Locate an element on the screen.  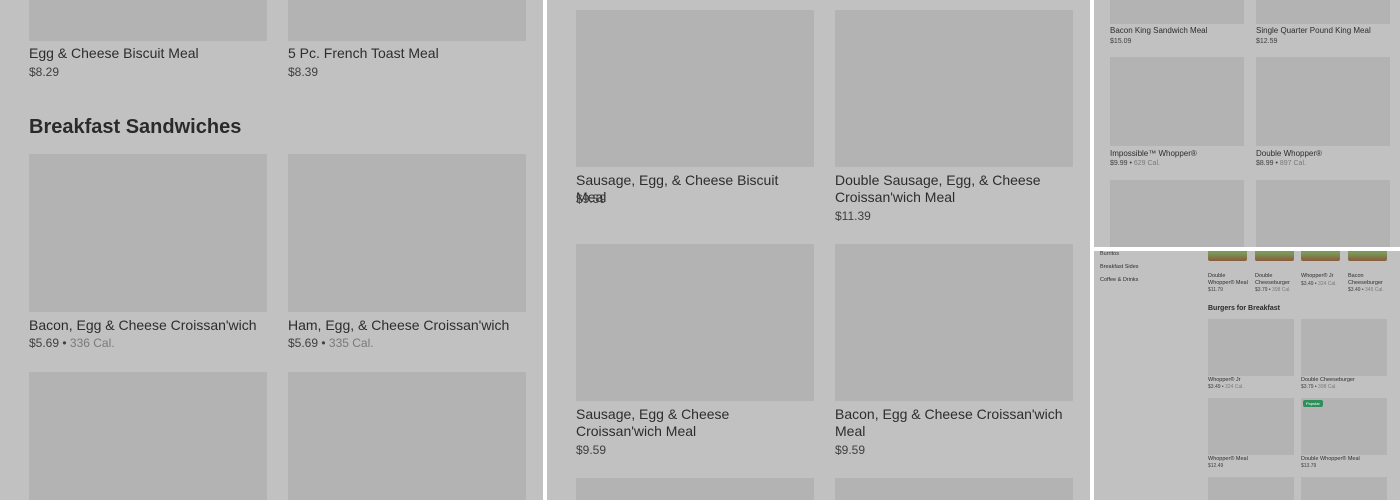
section-title: Burgers for Breakfast is located at coordinates (1244, 308).